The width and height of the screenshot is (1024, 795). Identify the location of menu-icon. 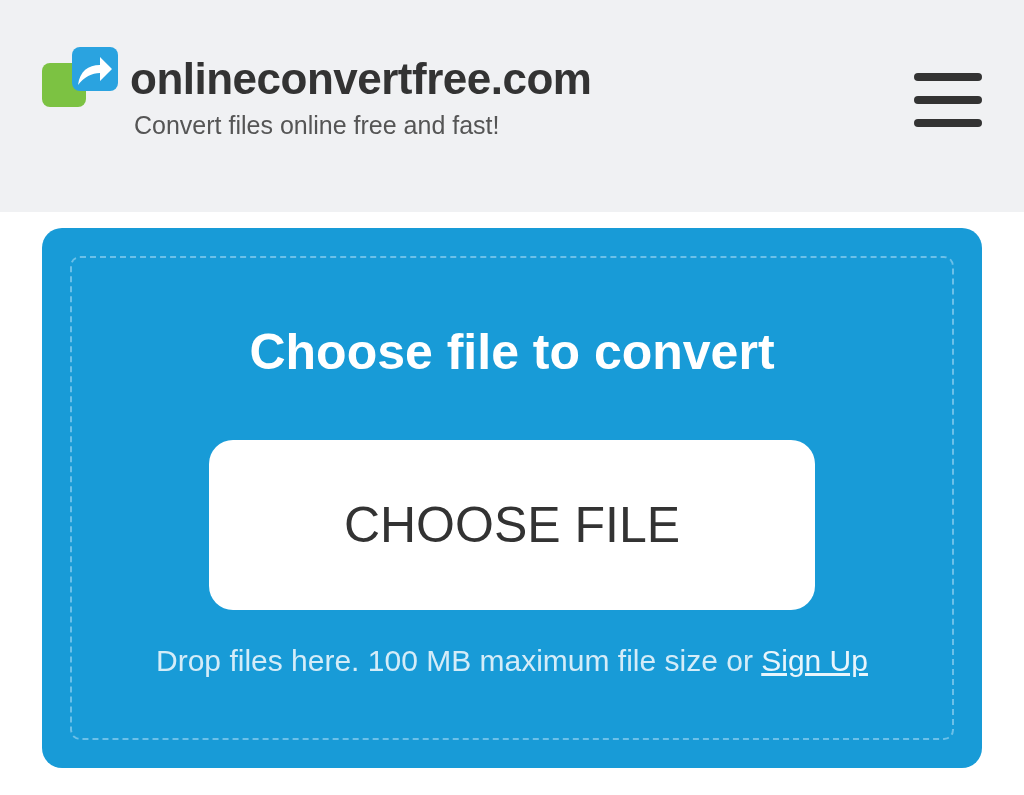
(948, 100).